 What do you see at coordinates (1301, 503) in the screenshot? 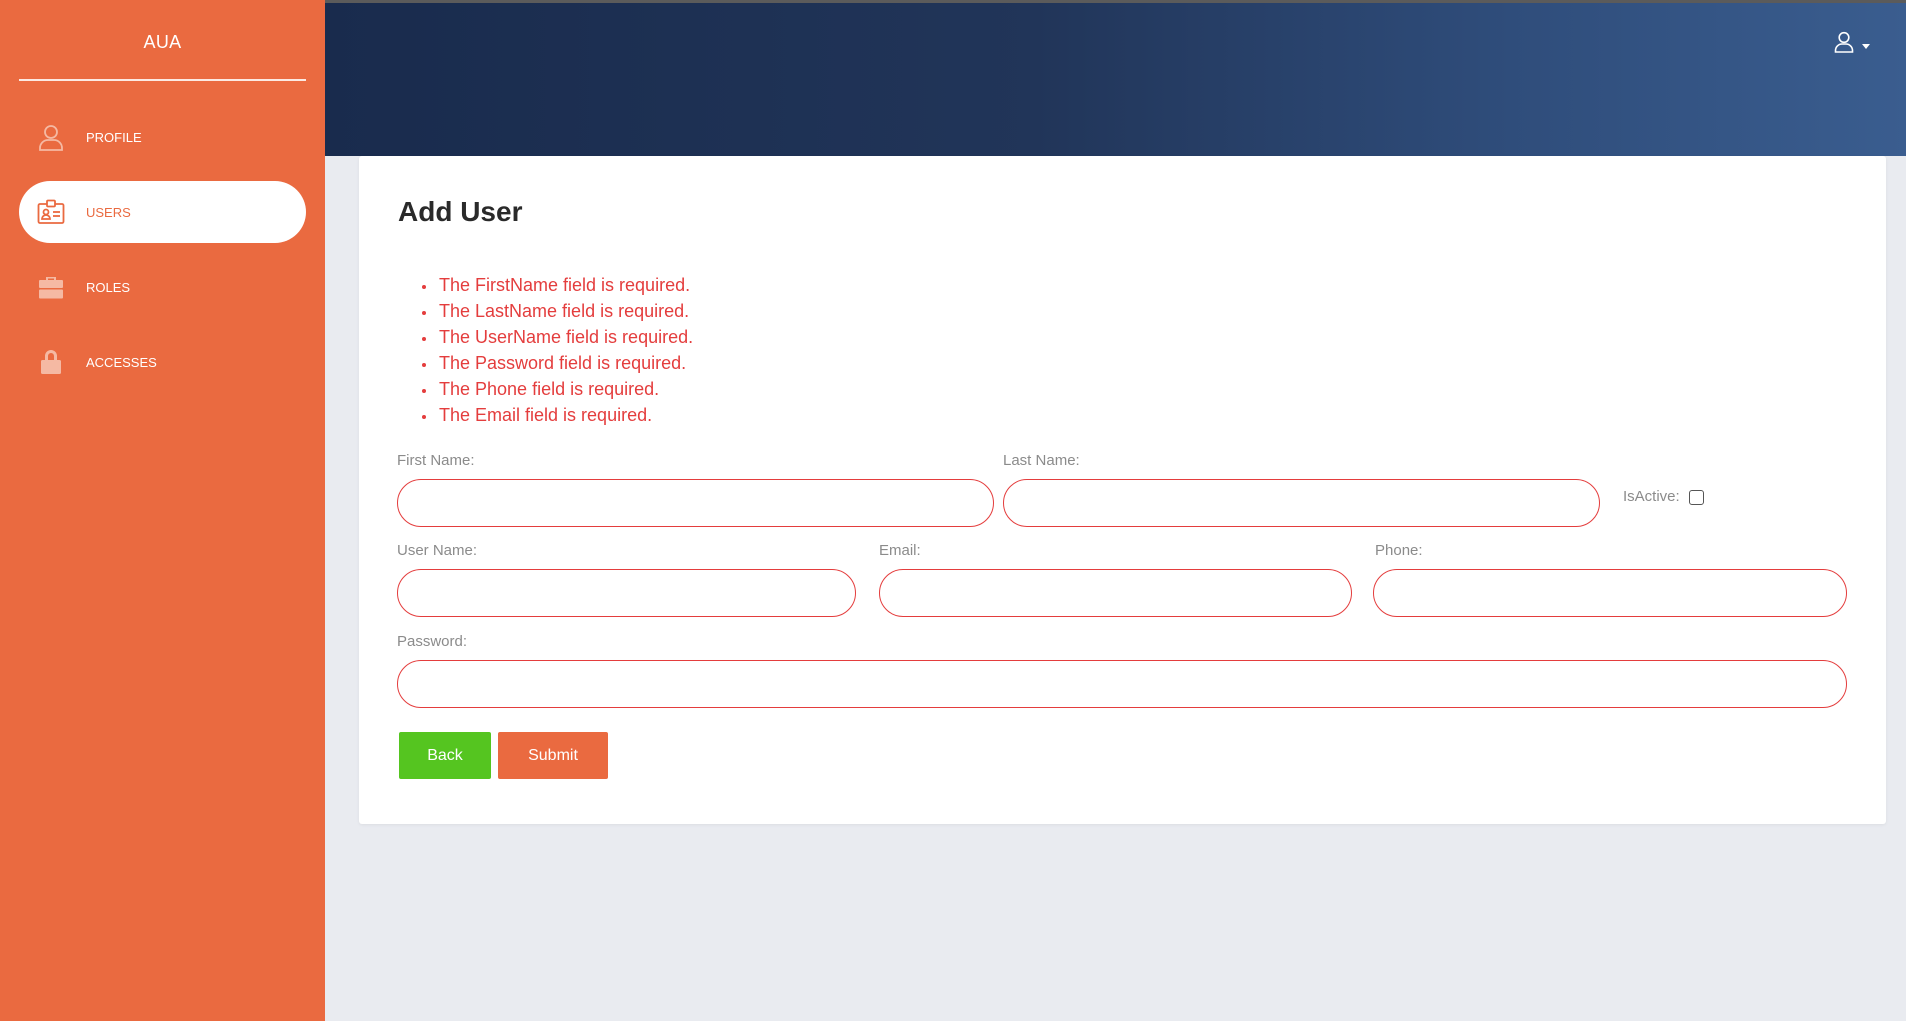
I see `last-name-input` at bounding box center [1301, 503].